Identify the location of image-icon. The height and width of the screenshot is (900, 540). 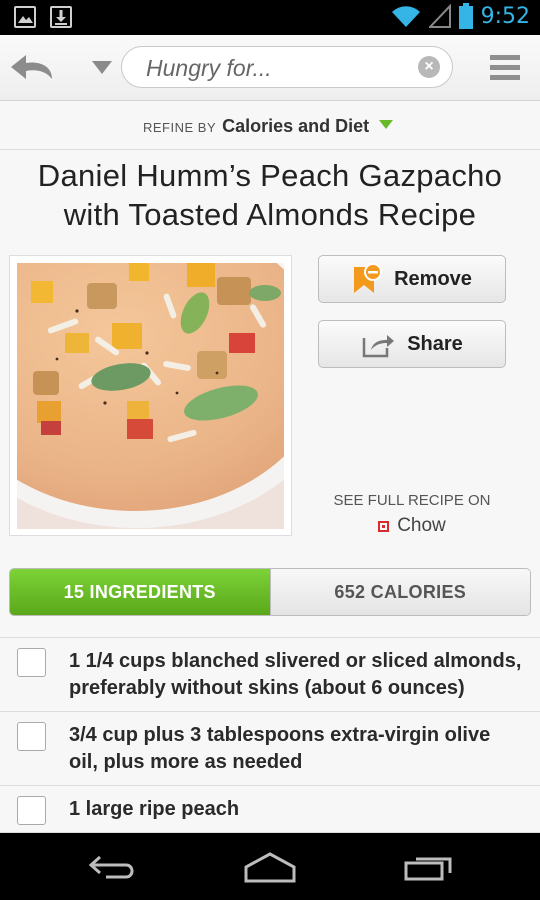
(25, 17).